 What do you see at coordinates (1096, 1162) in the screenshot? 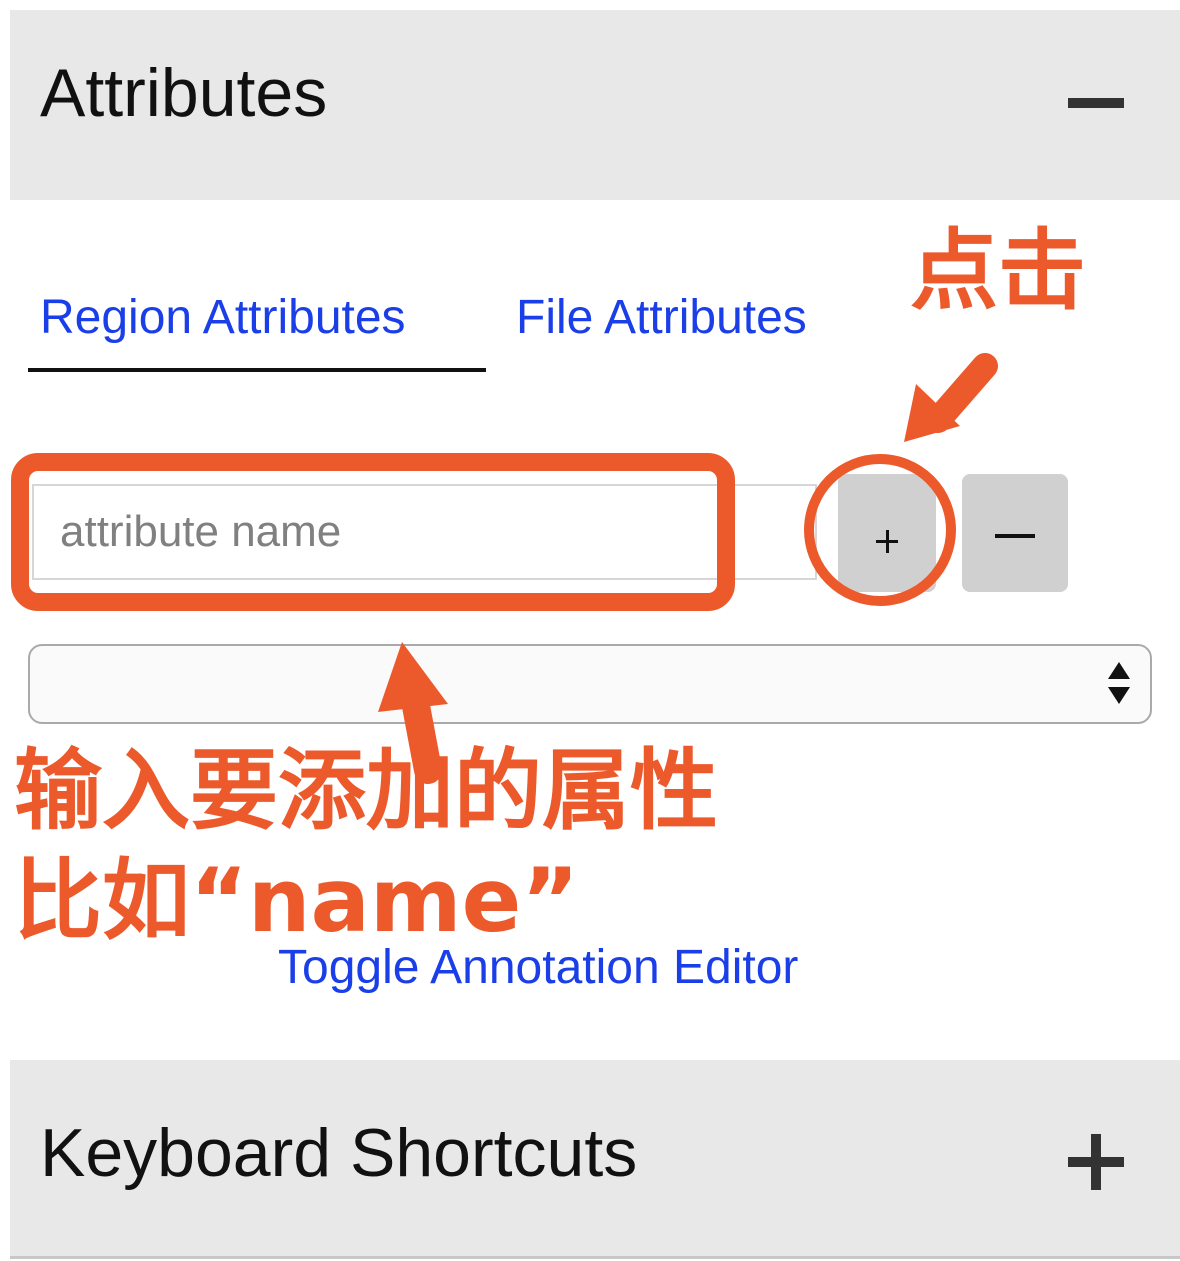
I see `plus-icon` at bounding box center [1096, 1162].